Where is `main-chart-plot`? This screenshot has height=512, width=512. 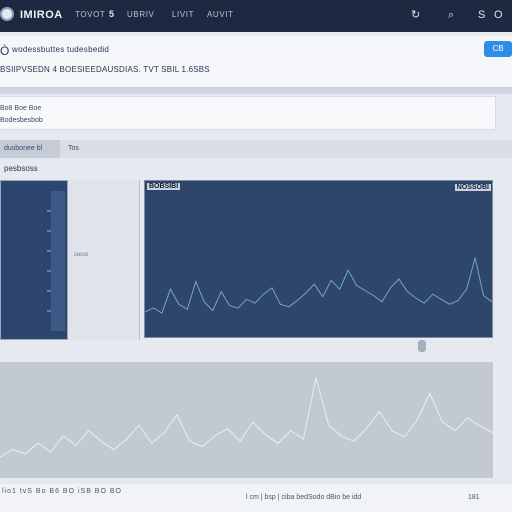 main-chart-plot is located at coordinates (318, 285).